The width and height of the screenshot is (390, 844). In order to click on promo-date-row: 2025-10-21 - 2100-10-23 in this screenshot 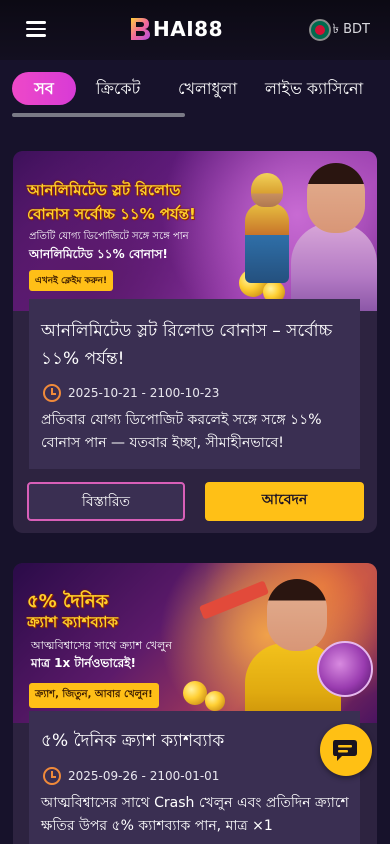, I will do `click(131, 393)`.